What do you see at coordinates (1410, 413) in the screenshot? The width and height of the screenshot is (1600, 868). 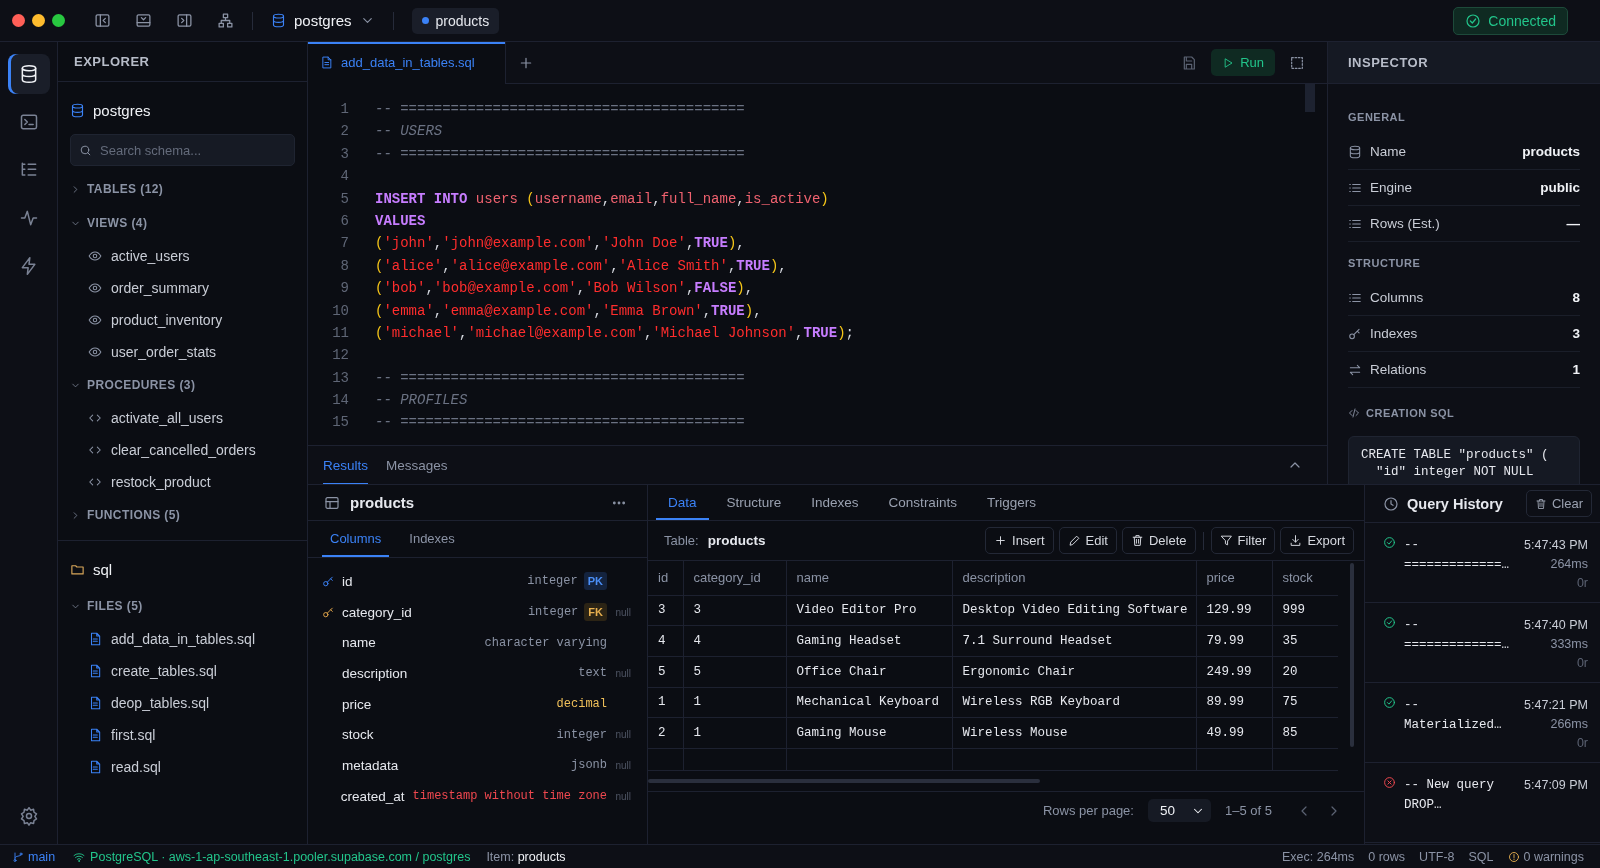 I see `section-heading: CREATION SQL` at bounding box center [1410, 413].